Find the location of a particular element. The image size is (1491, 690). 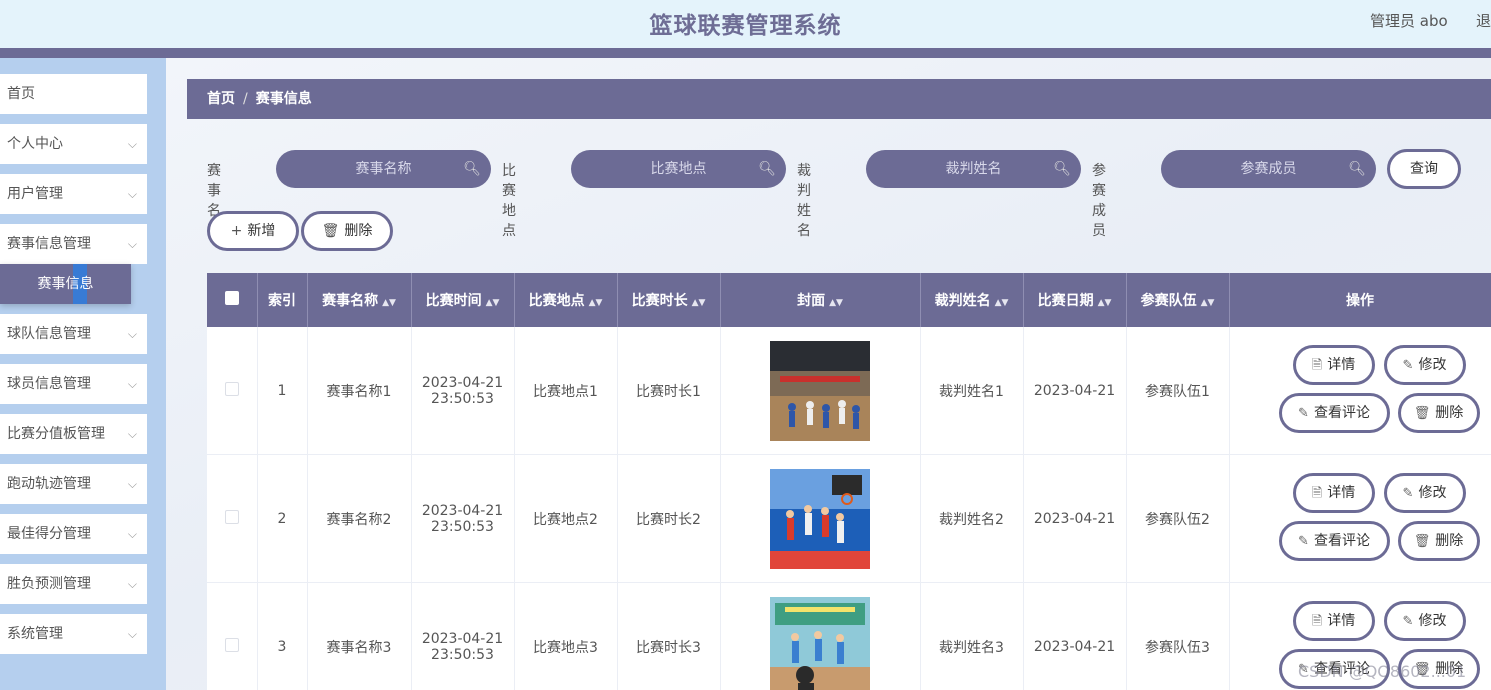

plus-icon: + is located at coordinates (236, 231).